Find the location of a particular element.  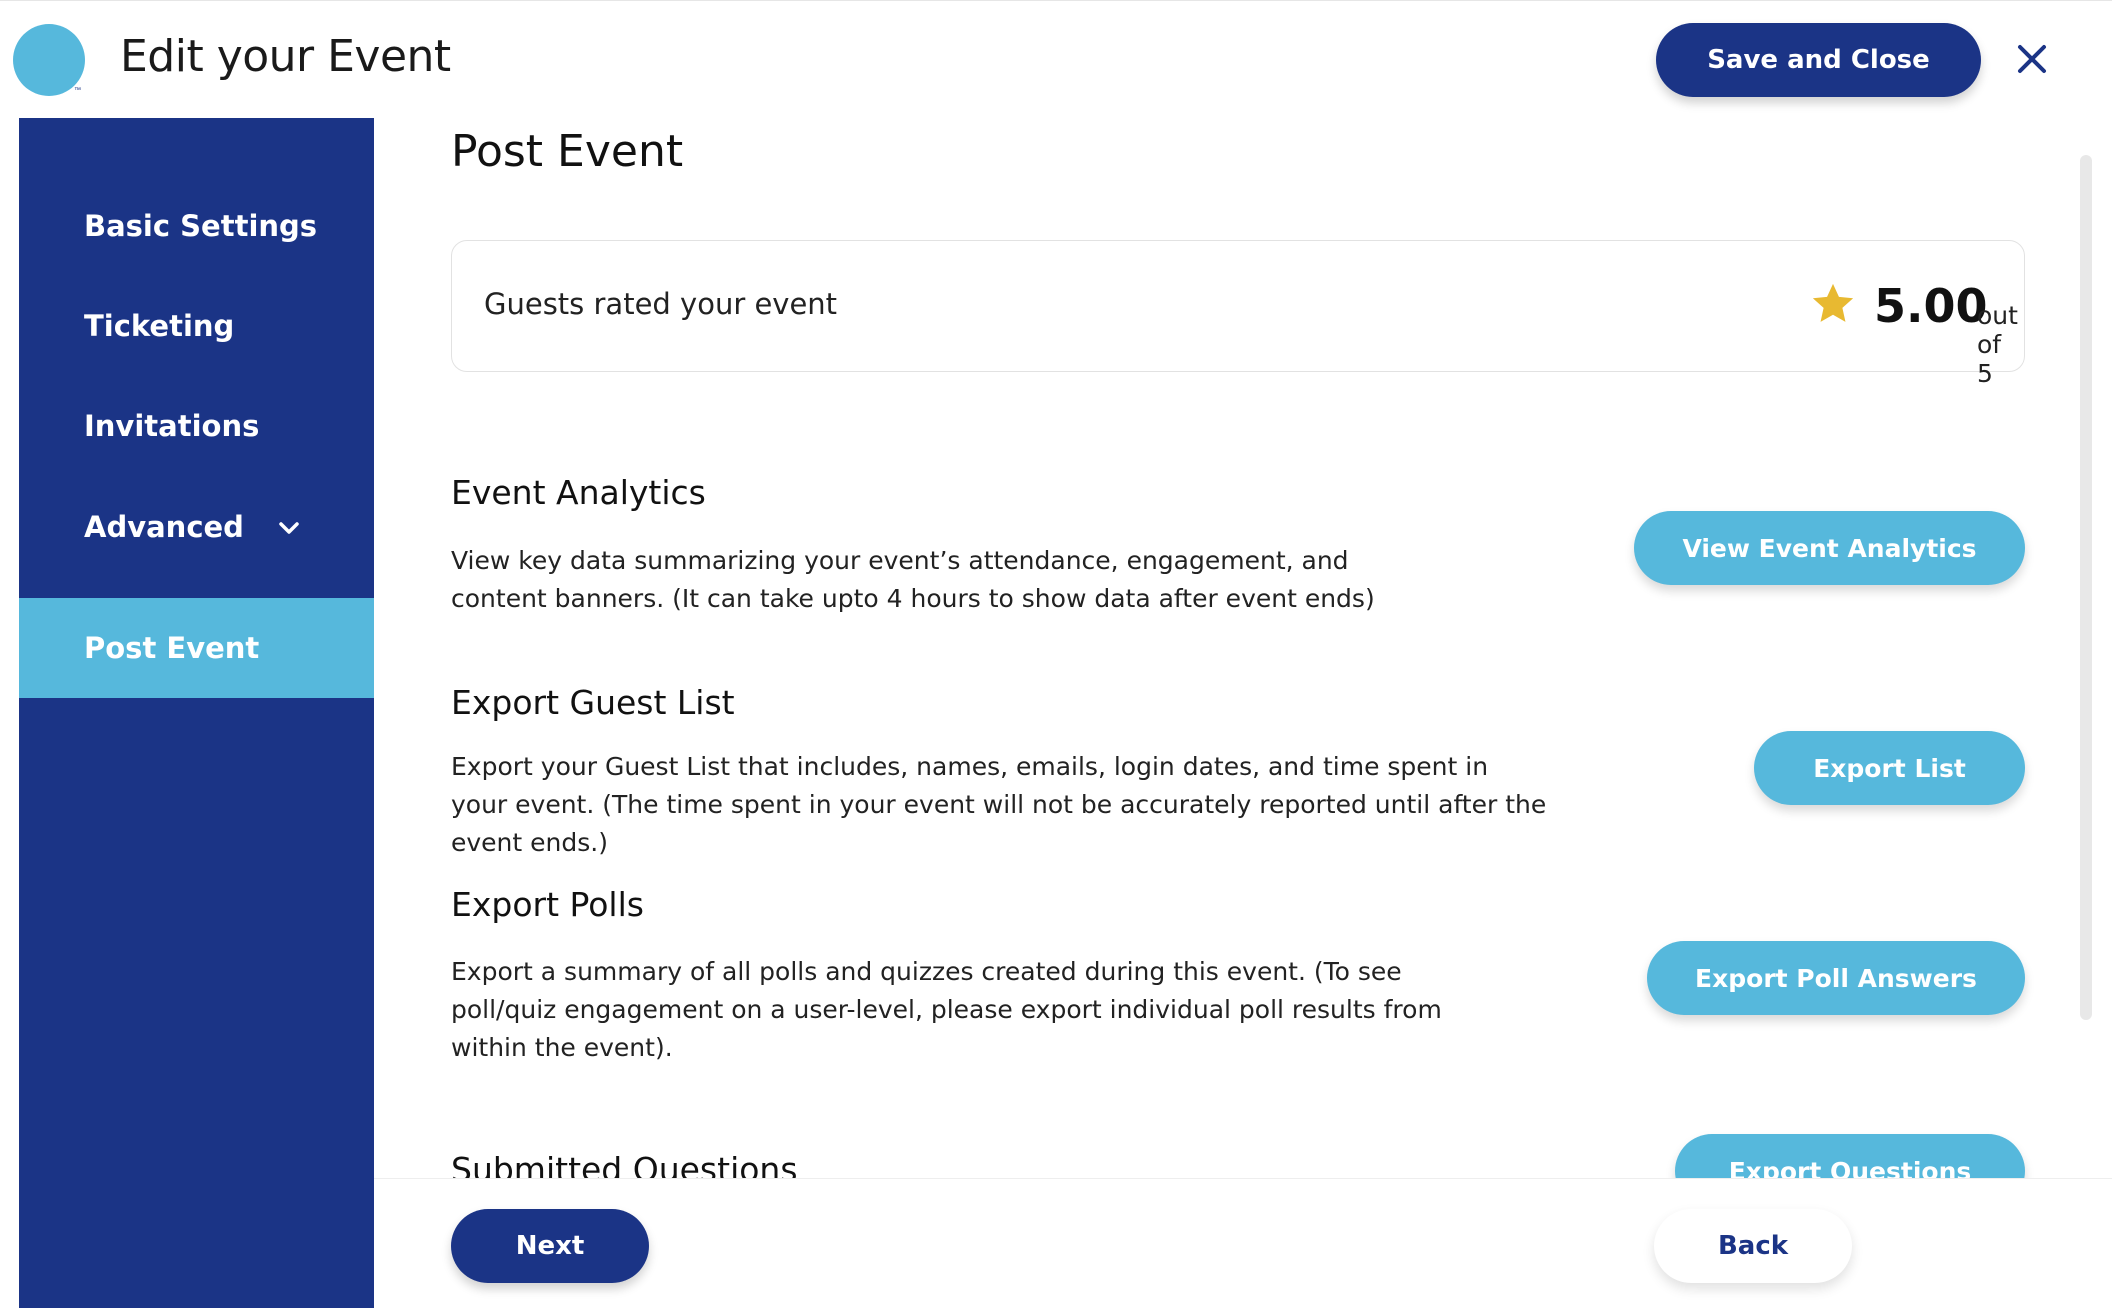

page-header-title: Edit your Event is located at coordinates (285, 56).